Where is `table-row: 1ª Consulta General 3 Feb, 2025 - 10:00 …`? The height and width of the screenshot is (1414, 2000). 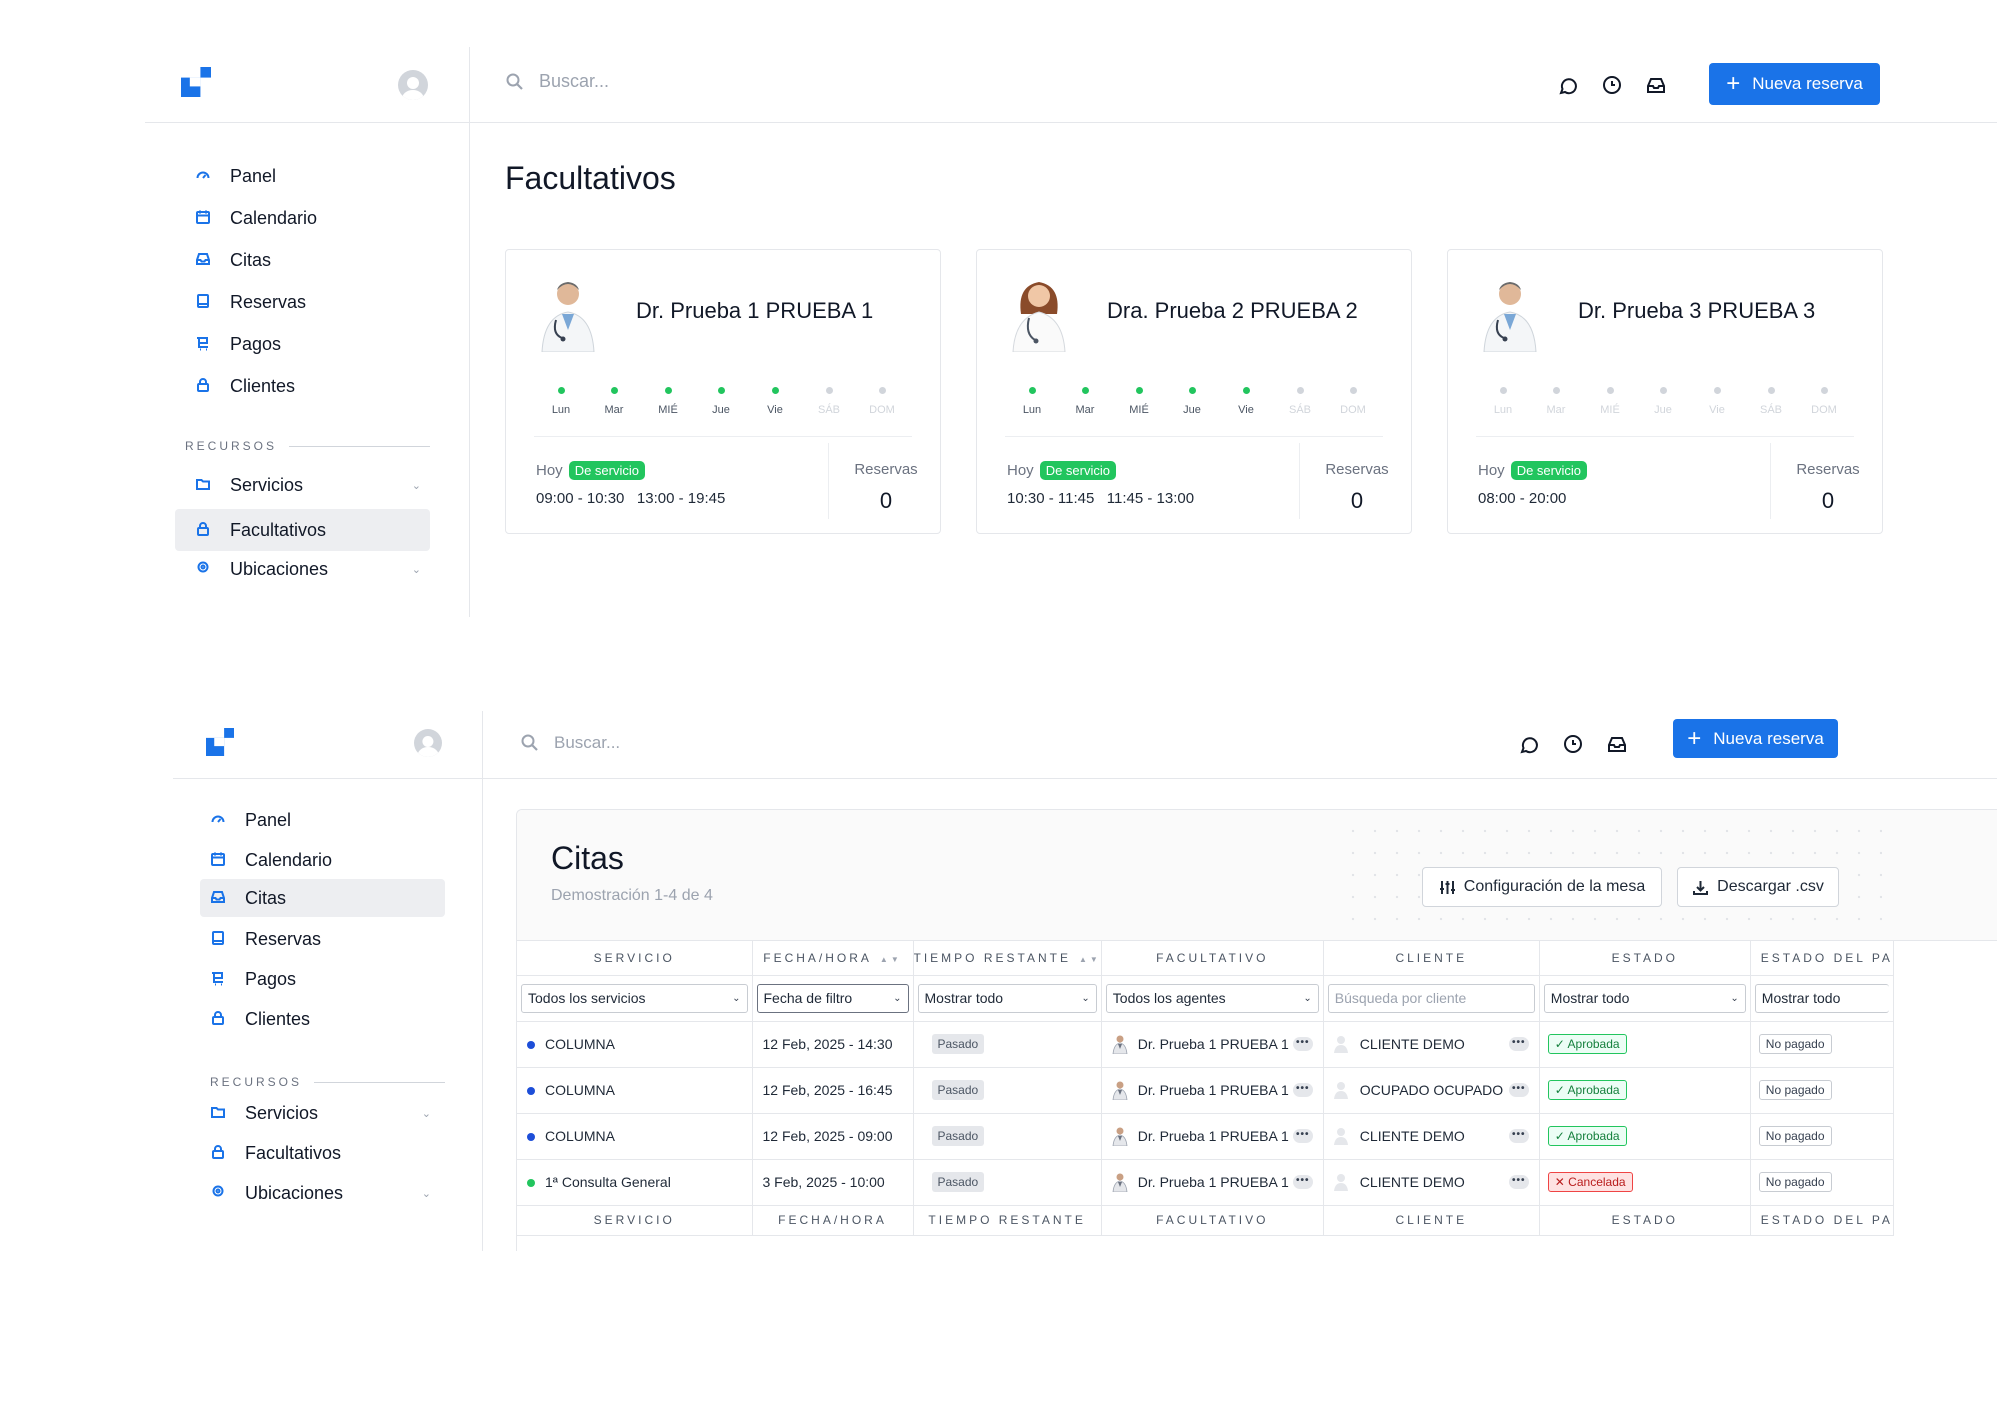 table-row: 1ª Consulta General 3 Feb, 2025 - 10:00 … is located at coordinates (1205, 1182).